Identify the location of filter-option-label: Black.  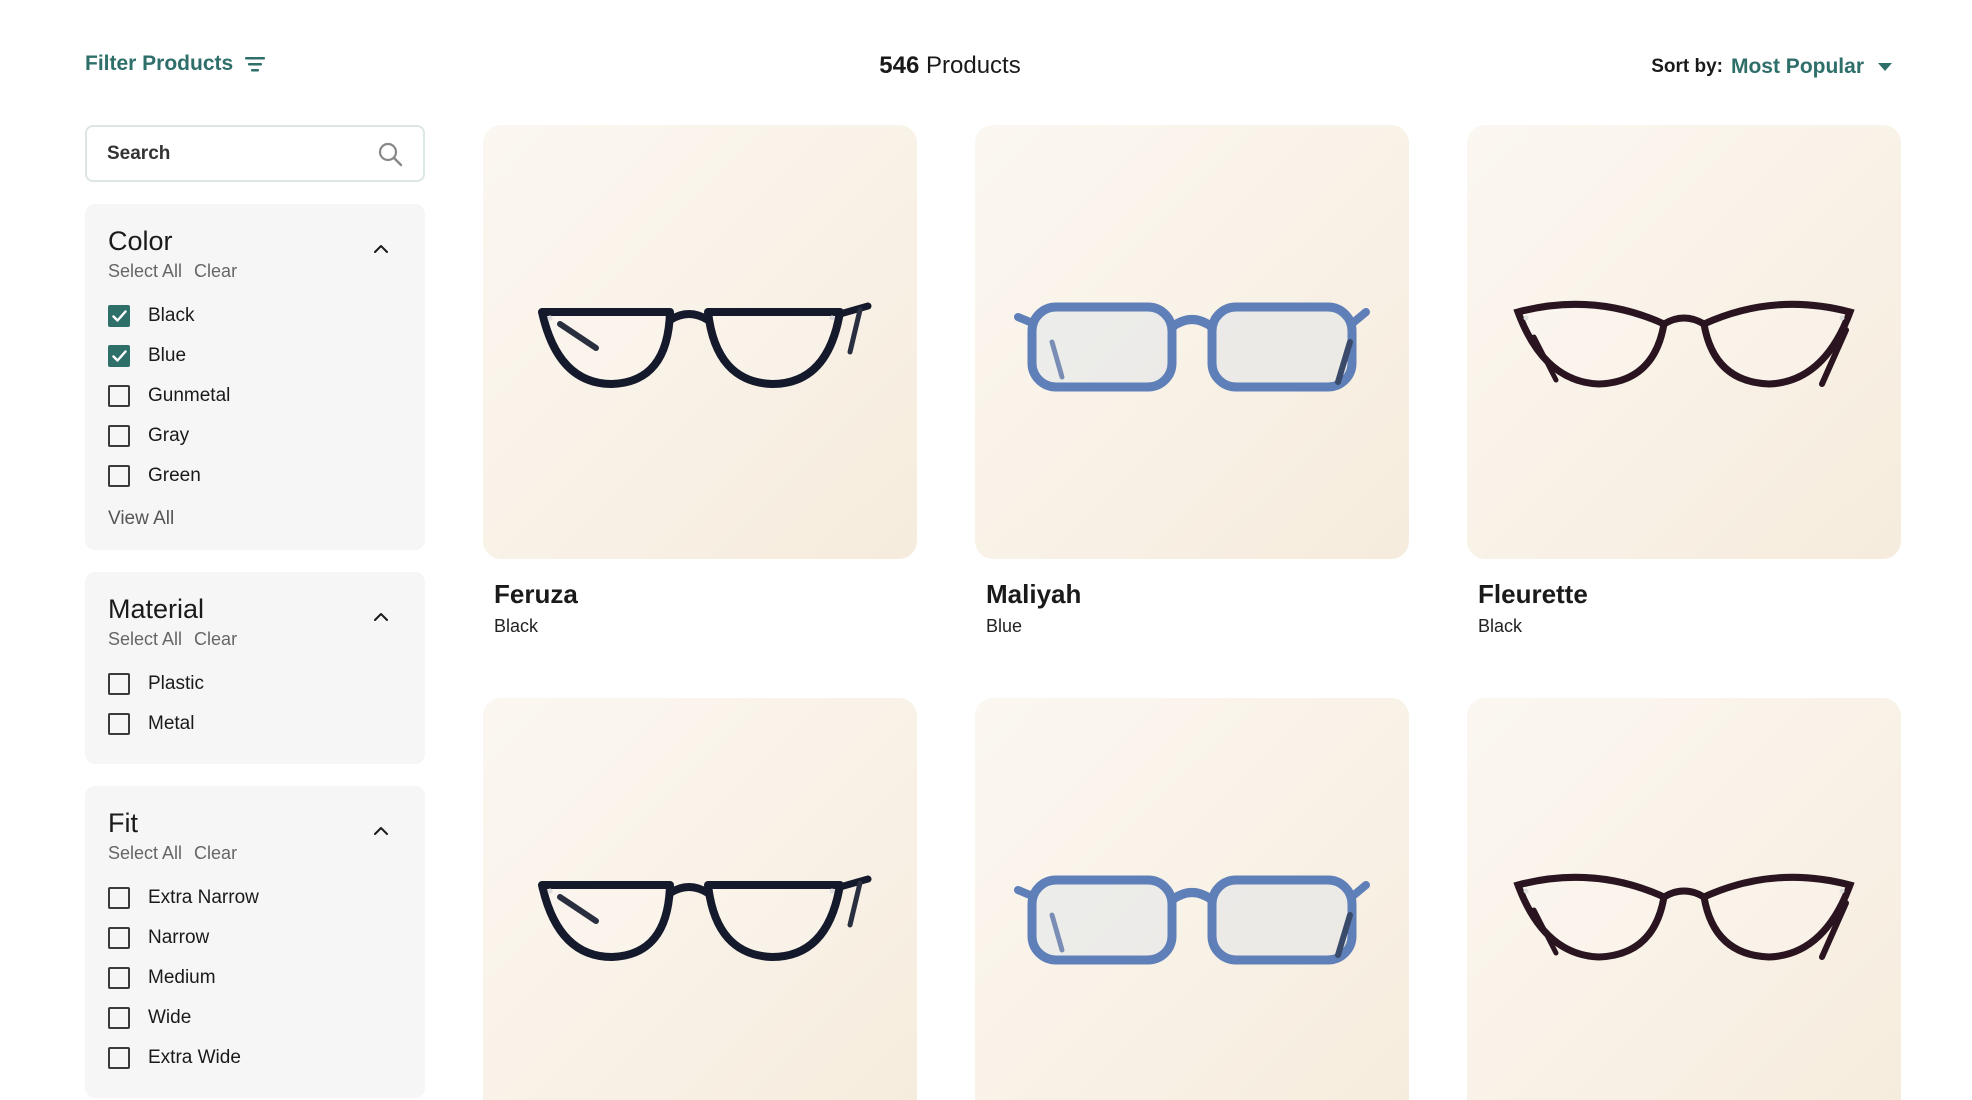
(171, 315).